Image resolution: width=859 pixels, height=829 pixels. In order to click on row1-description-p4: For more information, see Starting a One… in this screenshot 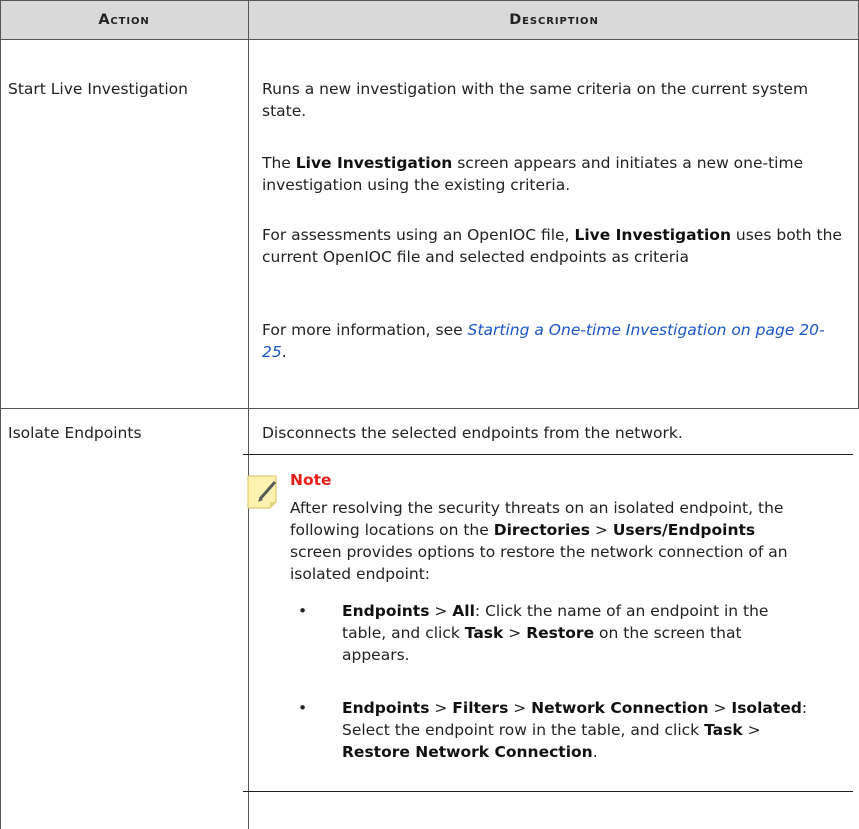, I will do `click(552, 341)`.